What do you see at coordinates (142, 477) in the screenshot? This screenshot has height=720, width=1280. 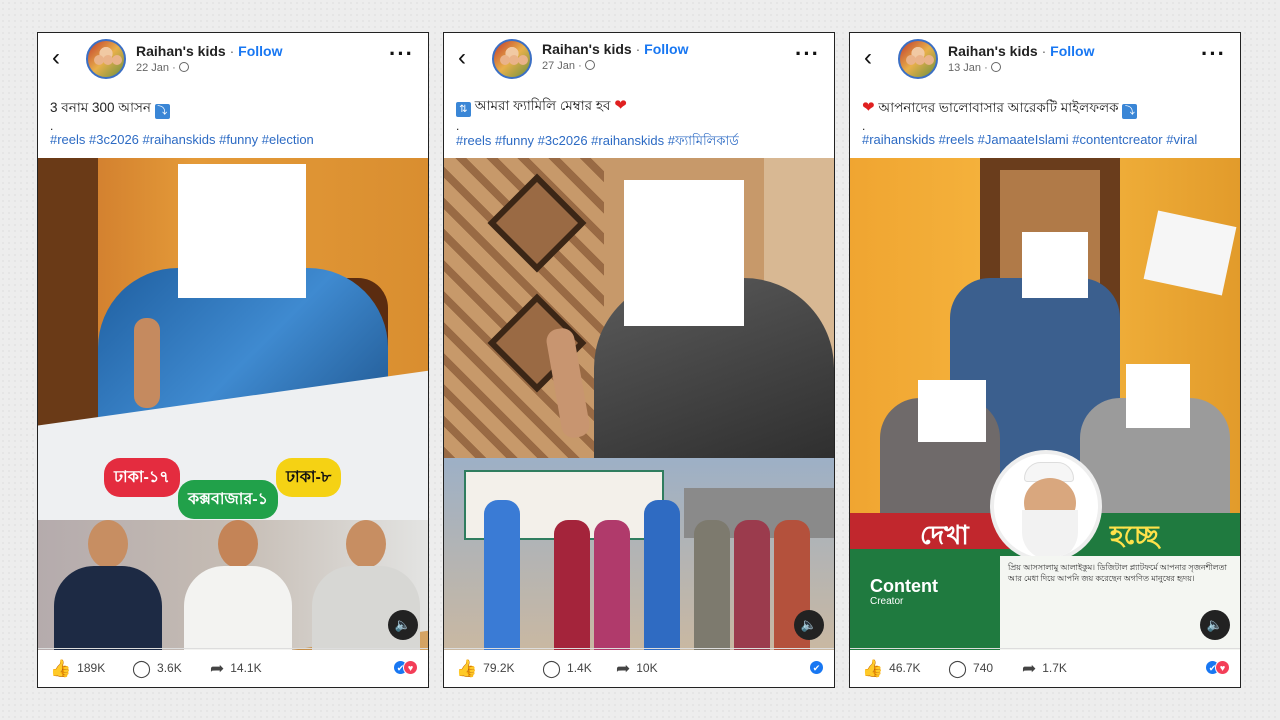 I see `constituency-label: ঢাকা-১৭` at bounding box center [142, 477].